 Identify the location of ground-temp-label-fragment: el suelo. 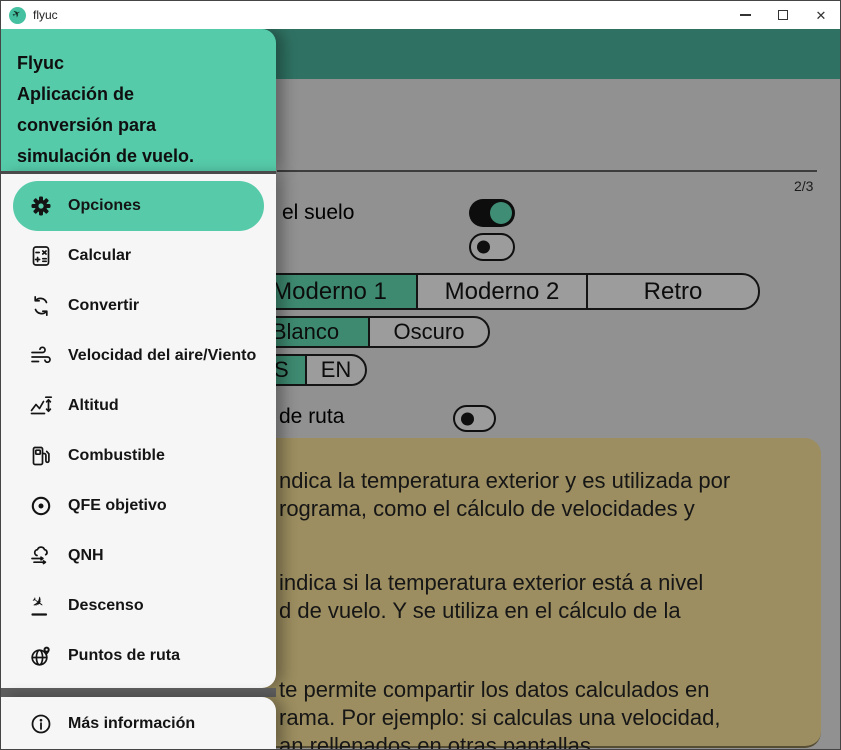
(318, 212).